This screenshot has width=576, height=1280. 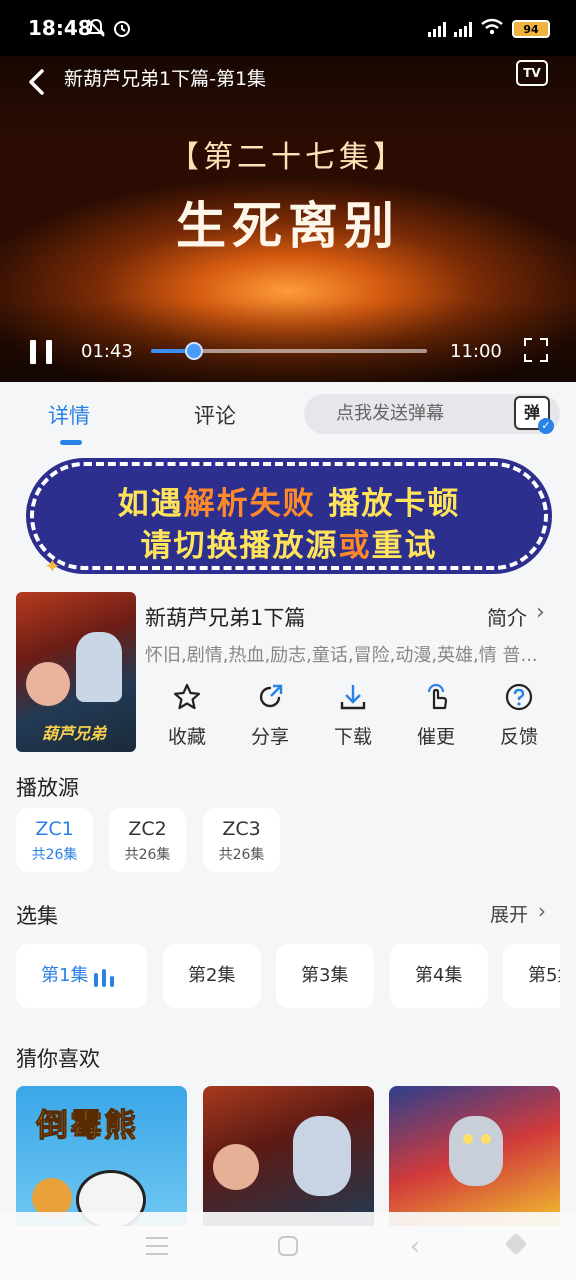 I want to click on banner-text: 重试, so click(x=404, y=546).